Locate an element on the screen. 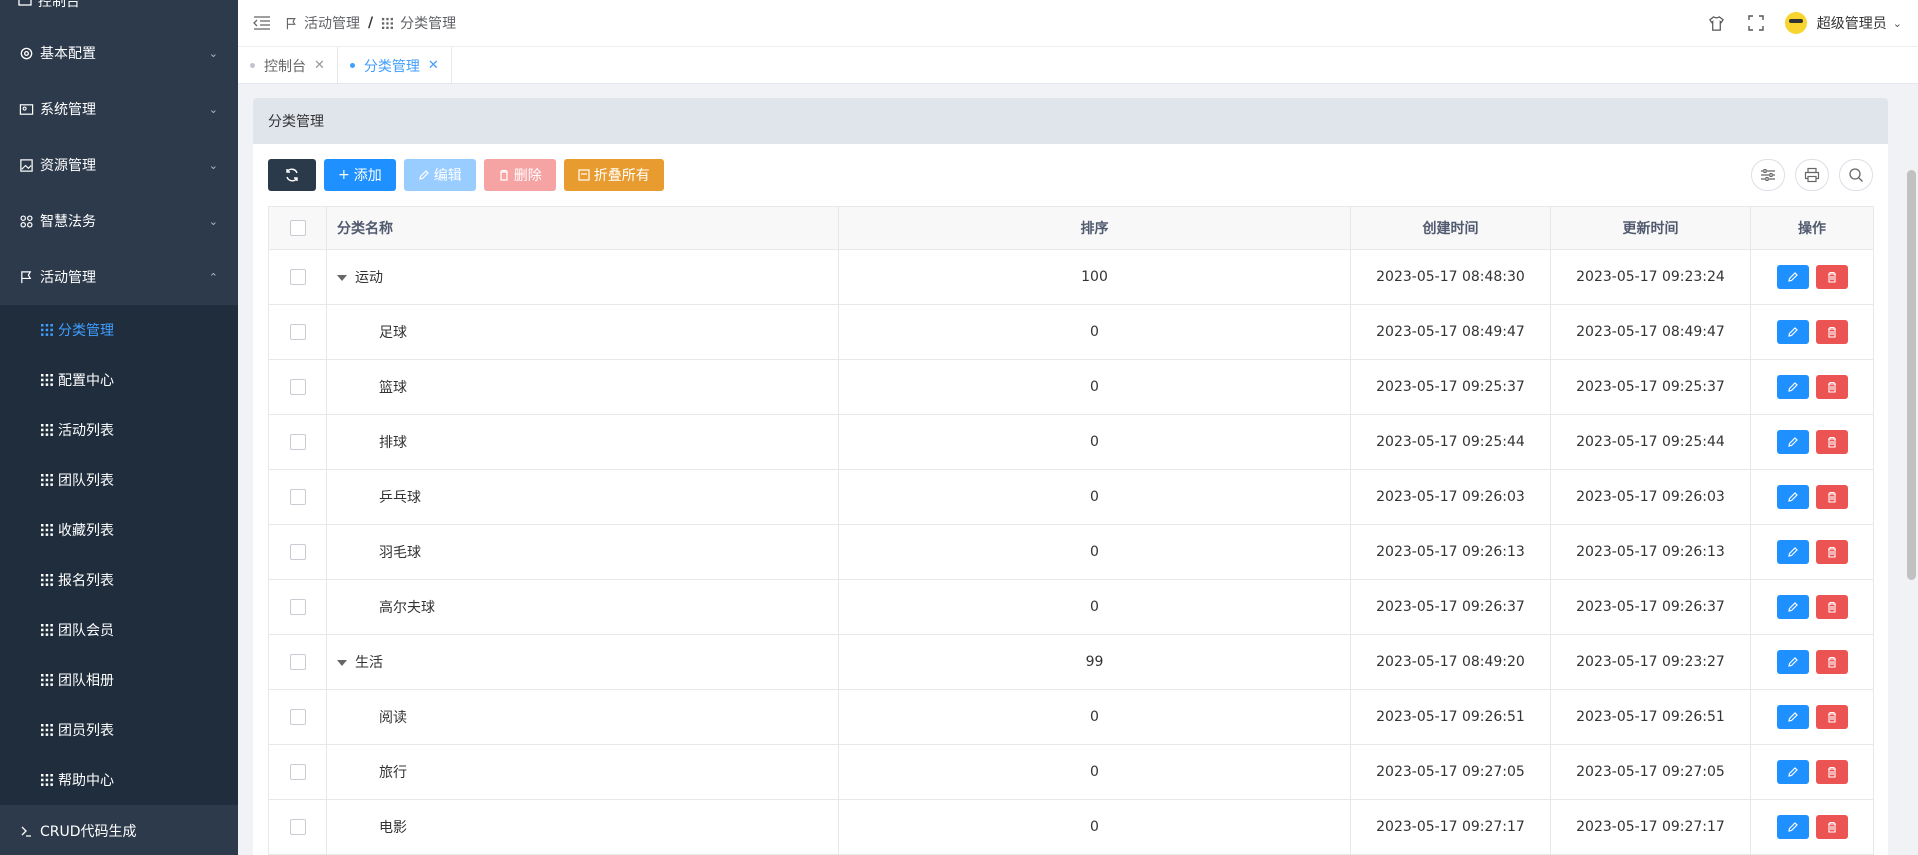 Image resolution: width=1918 pixels, height=855 pixels. sidebar-subitem-team-list: 团队列表 is located at coordinates (119, 480).